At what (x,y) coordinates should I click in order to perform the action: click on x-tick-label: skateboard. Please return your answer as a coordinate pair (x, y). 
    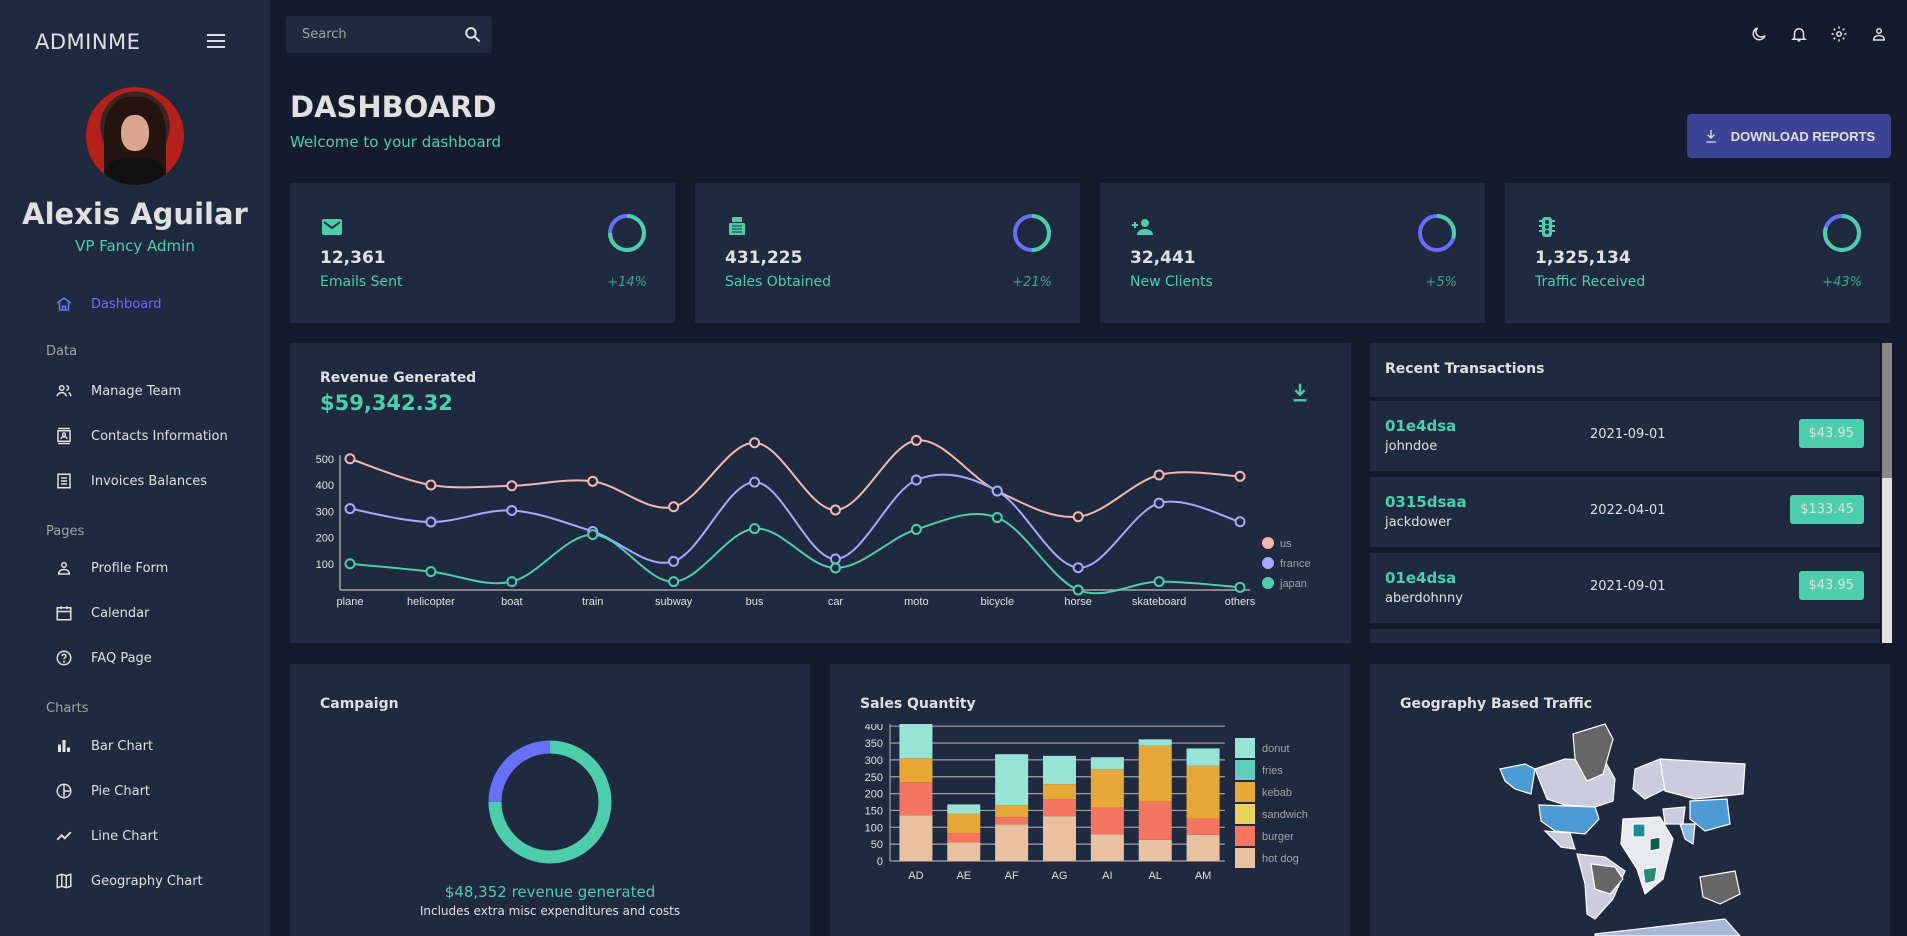
    Looking at the image, I should click on (1159, 602).